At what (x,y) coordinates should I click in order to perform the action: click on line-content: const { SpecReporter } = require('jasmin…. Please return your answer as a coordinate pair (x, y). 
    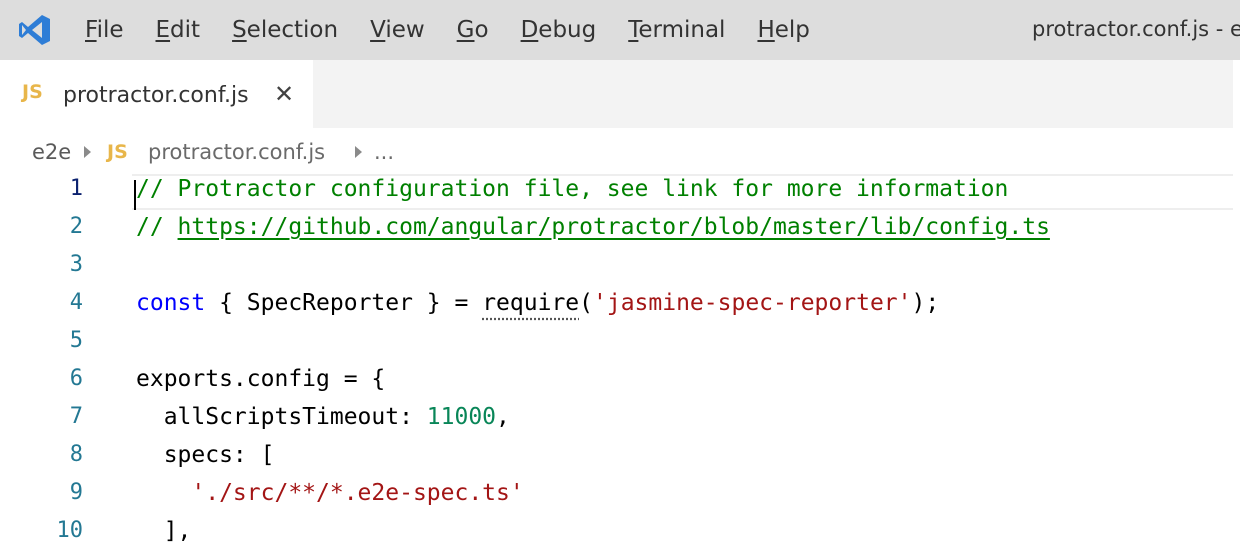
    Looking at the image, I should click on (538, 303).